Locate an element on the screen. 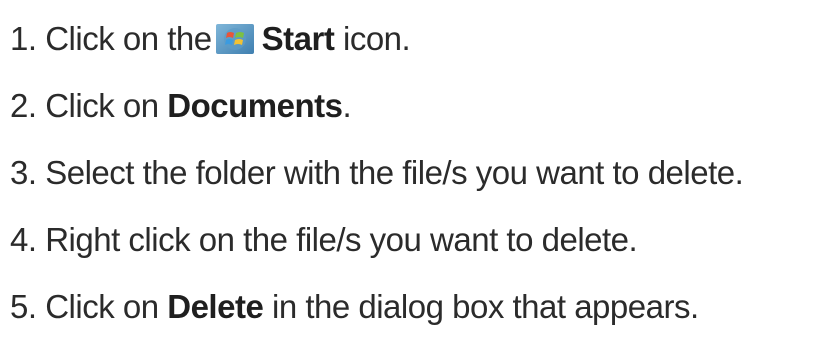  start-label: Start is located at coordinates (298, 38).